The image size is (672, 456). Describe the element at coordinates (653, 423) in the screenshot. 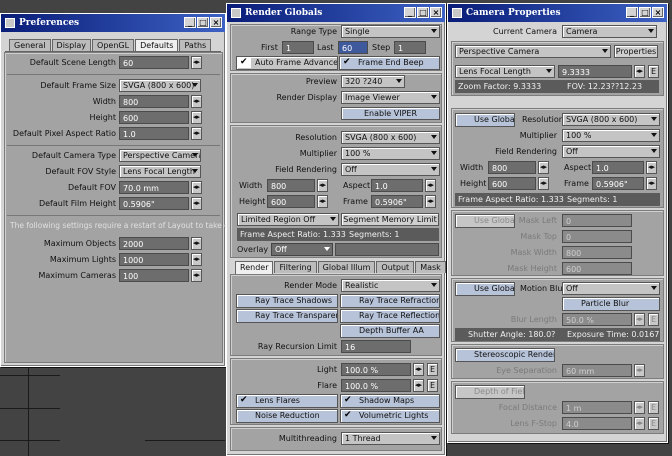

I see `fstop-envelope-button: E` at that location.